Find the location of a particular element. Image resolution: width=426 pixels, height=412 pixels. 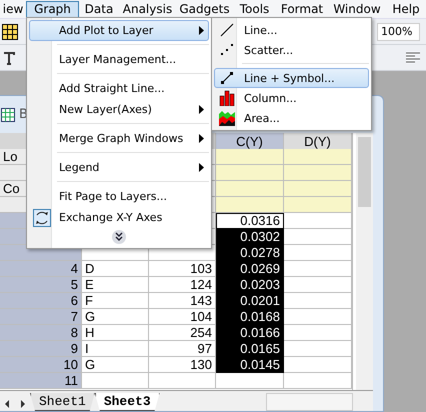

table-cell: 103 is located at coordinates (182, 269).